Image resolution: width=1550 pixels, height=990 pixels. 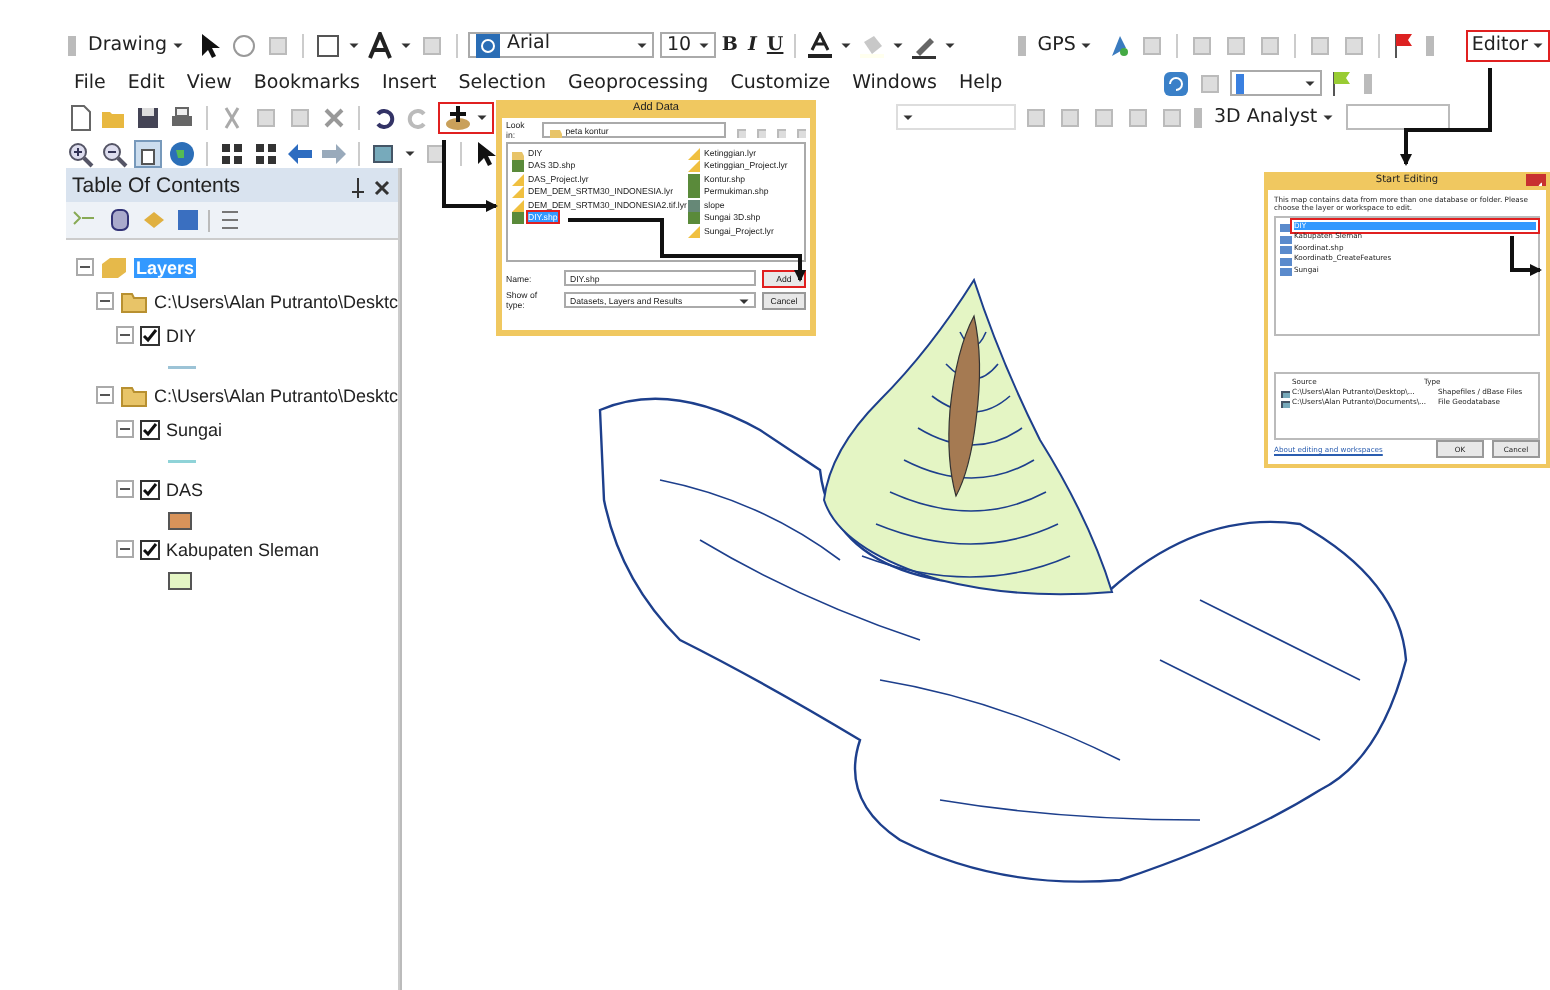 I want to click on shapefile-icon, so click(x=517, y=165).